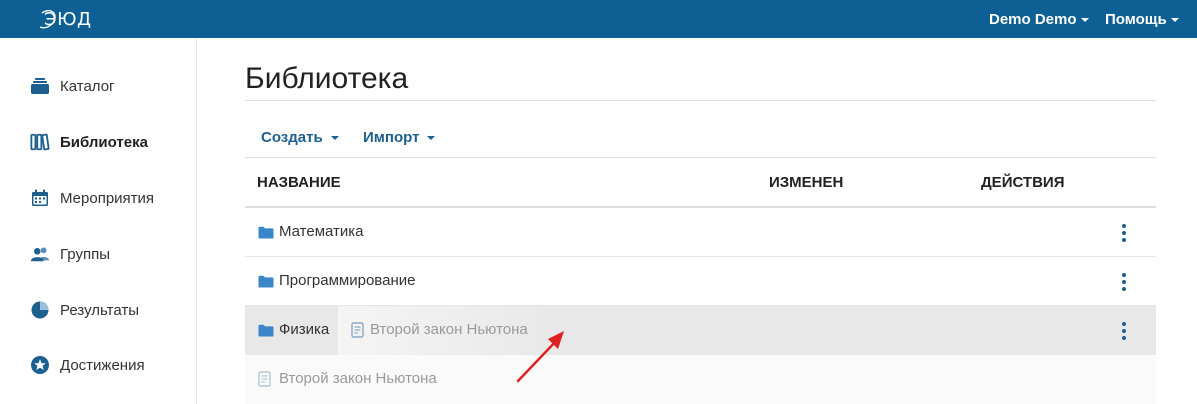 This screenshot has height=404, width=1197. I want to click on users-icon, so click(40, 254).